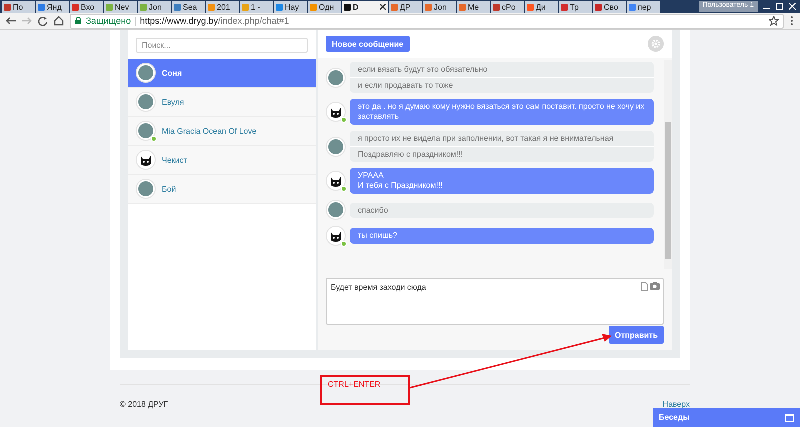 Image resolution: width=800 pixels, height=427 pixels. I want to click on message-text: это да . но я думаю кому нужно вязаться это сам поставит. просто не хочу их заставлять, so click(502, 112).